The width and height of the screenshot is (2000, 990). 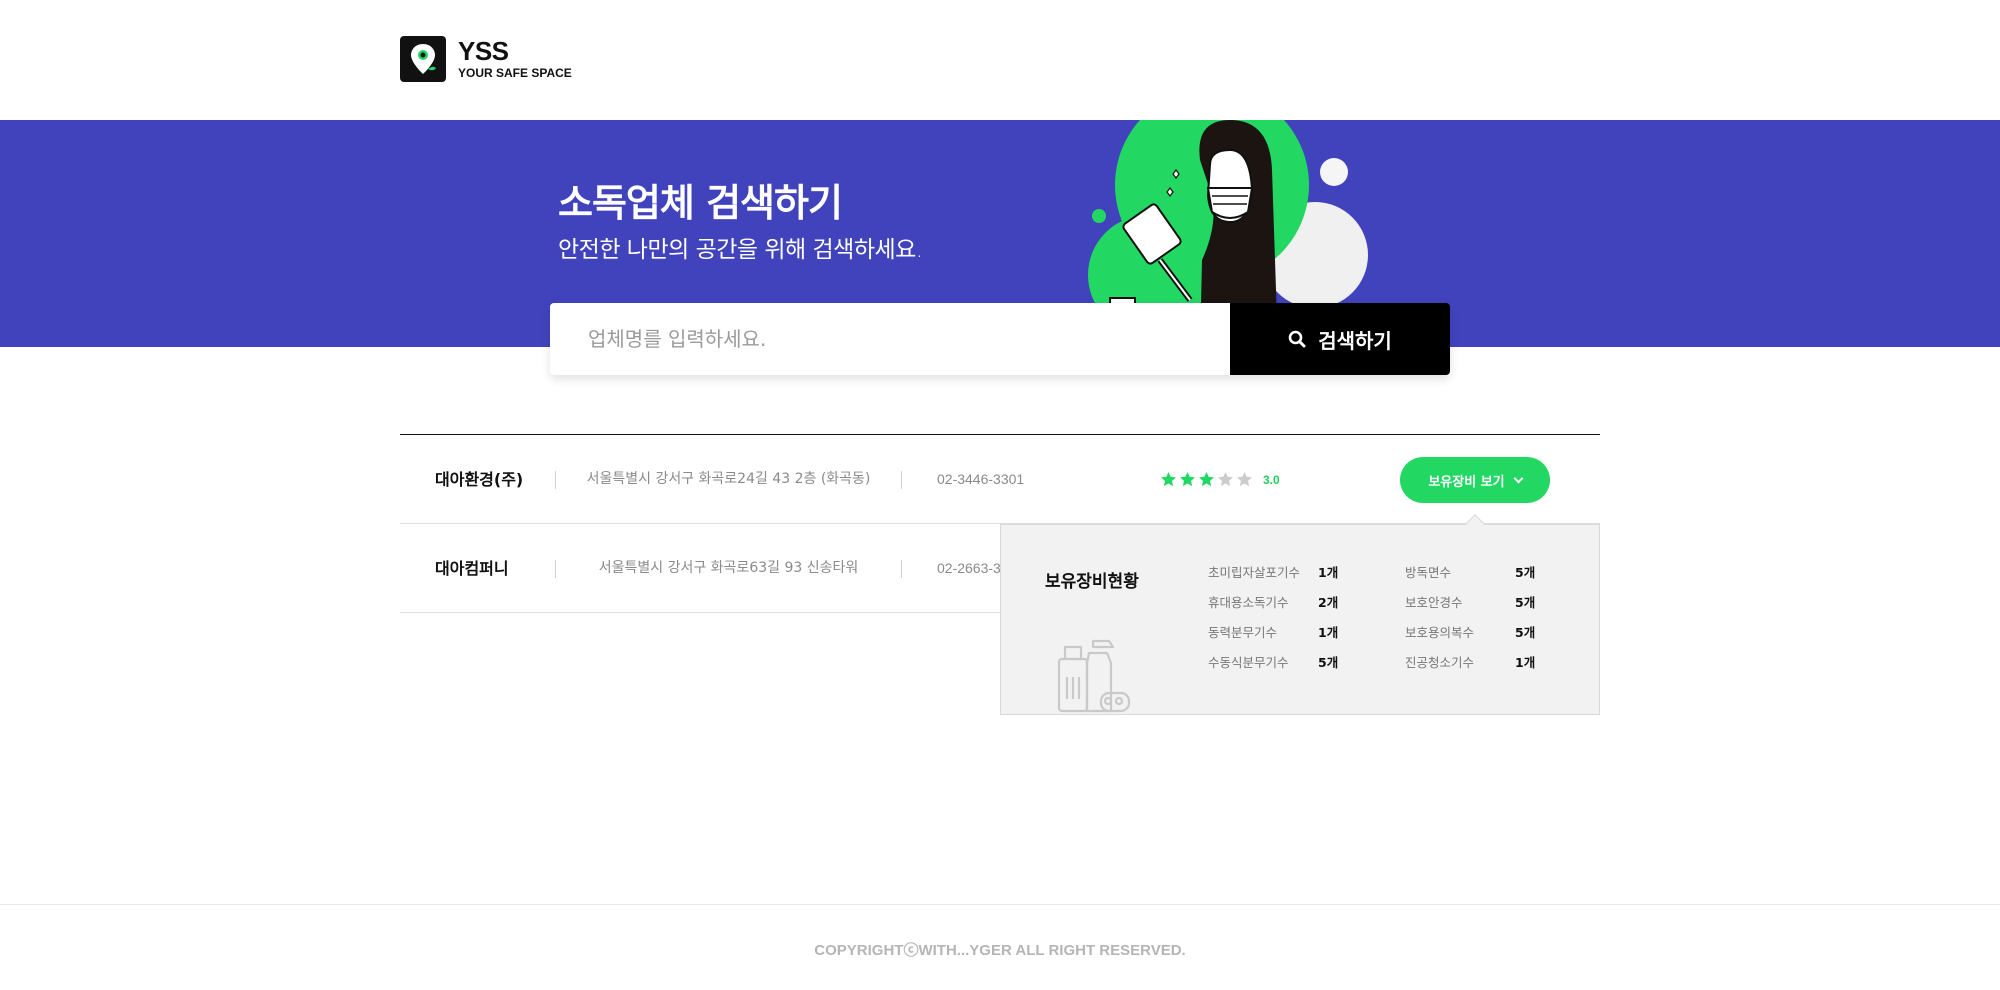 I want to click on site-header: YSS YOUR SAFE SPACE, so click(x=1000, y=60).